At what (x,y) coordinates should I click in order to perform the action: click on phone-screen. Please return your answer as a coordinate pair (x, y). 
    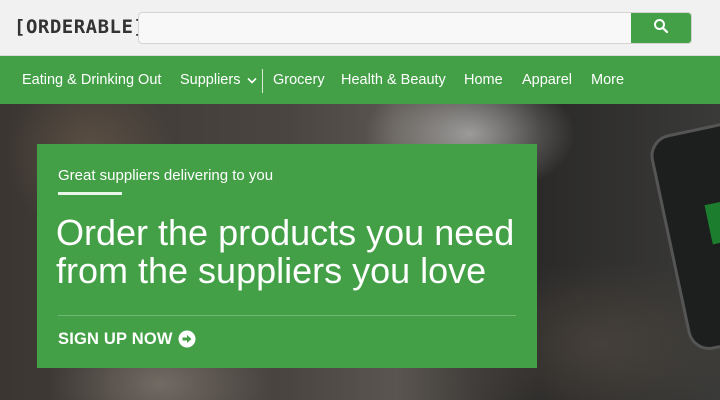
    Looking at the image, I should click on (712, 222).